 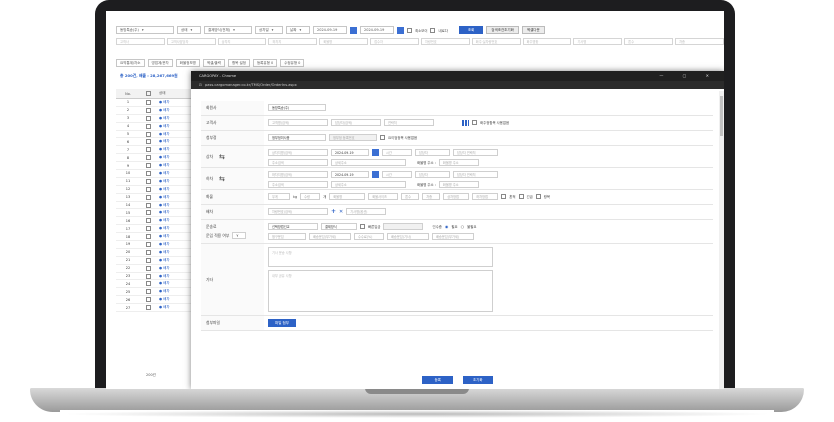 I want to click on table-row: 24 ● 배차, so click(x=156, y=284).